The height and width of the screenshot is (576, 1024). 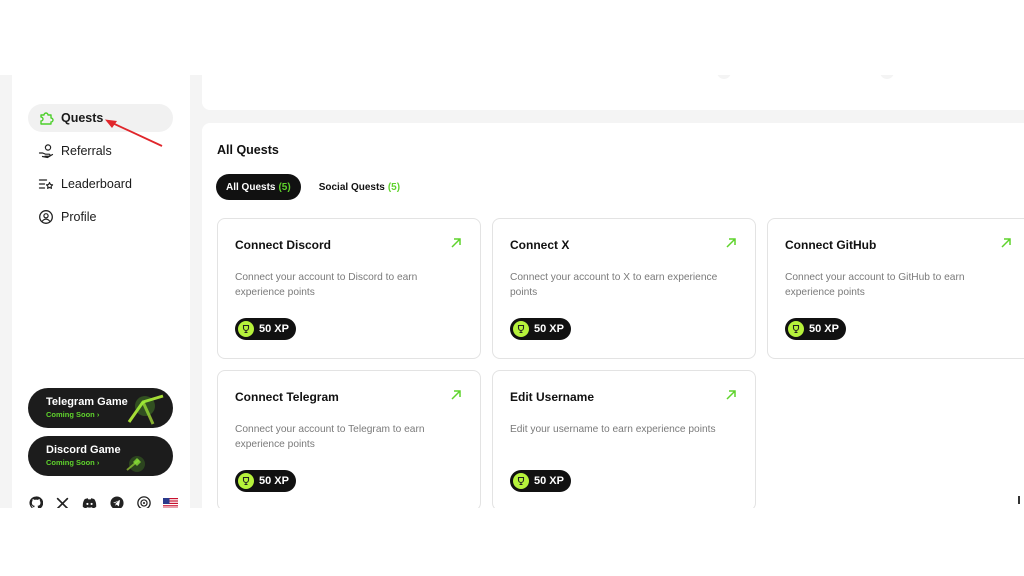 I want to click on sidebar-item-leaderboard: Leaderboard, so click(x=100, y=184).